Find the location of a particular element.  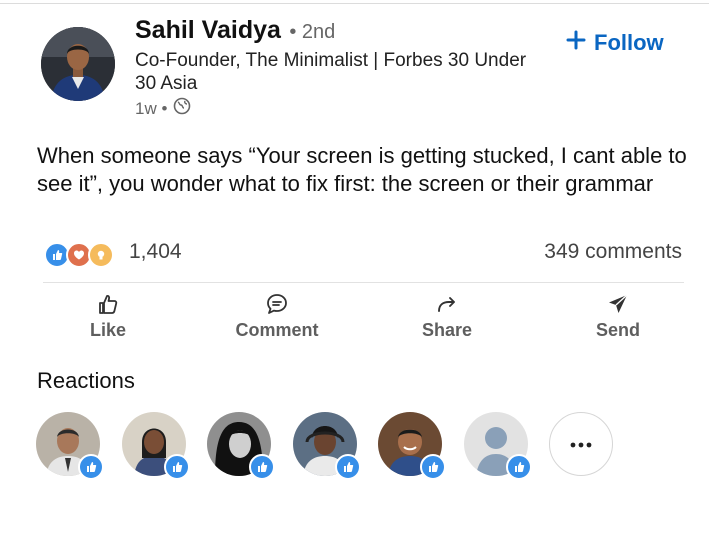

comment-label: Comment is located at coordinates (277, 330).